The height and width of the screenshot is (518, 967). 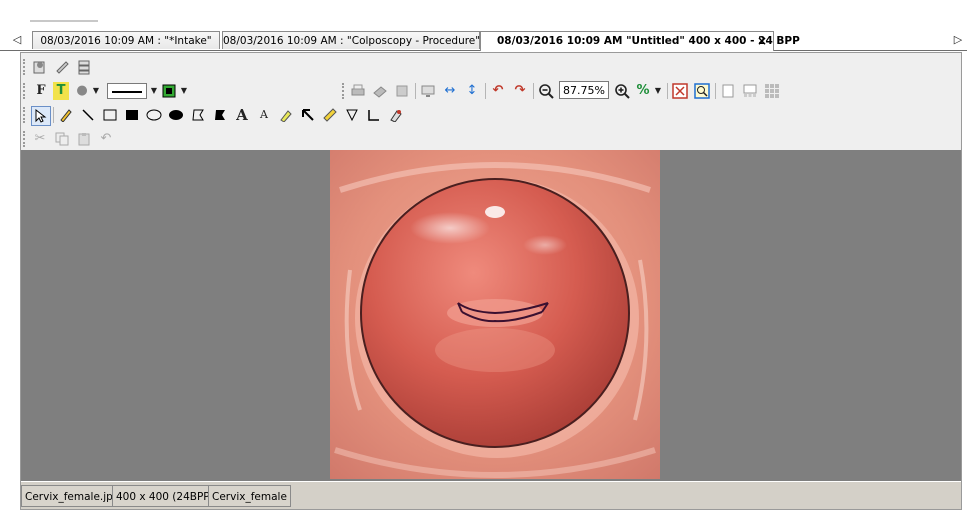 What do you see at coordinates (428, 91) in the screenshot?
I see `fit-monitor-icon` at bounding box center [428, 91].